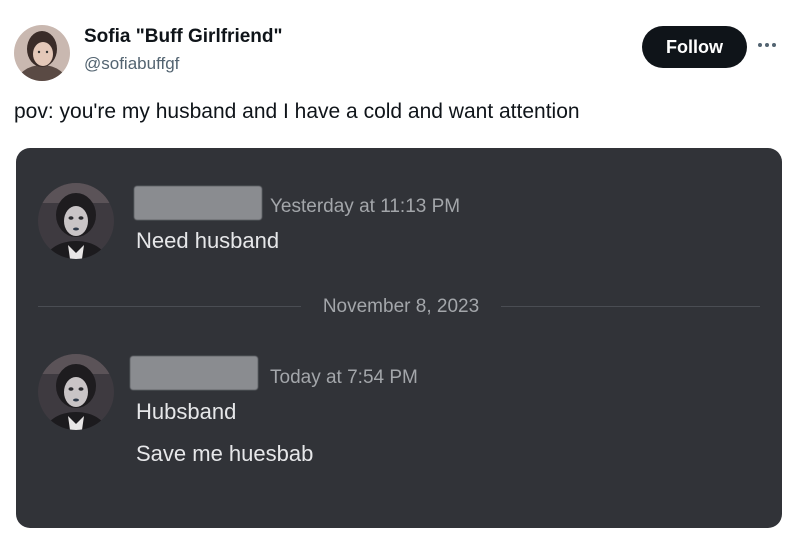 The width and height of the screenshot is (800, 533). What do you see at coordinates (131, 64) in the screenshot?
I see `author-handle: @sofiabuffgf` at bounding box center [131, 64].